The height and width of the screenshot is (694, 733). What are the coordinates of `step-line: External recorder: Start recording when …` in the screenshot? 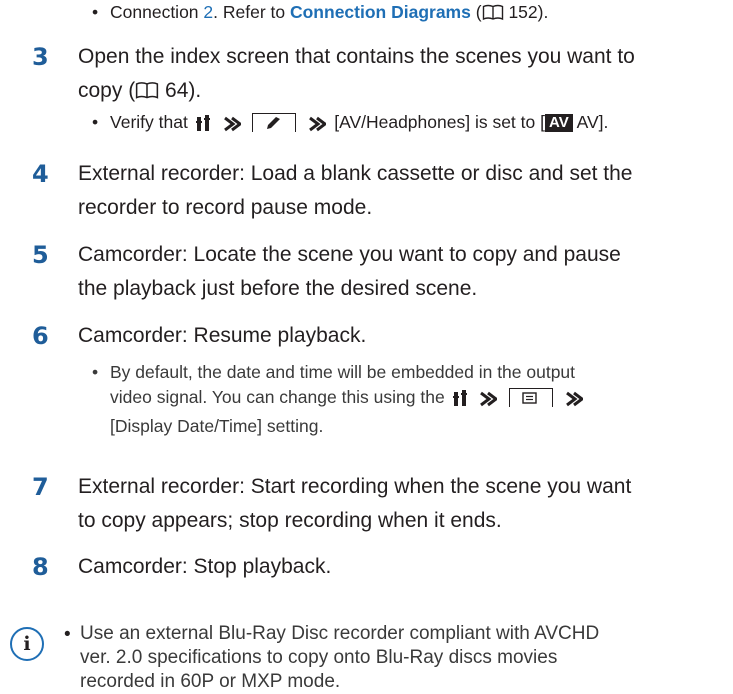 It's located at (355, 486).